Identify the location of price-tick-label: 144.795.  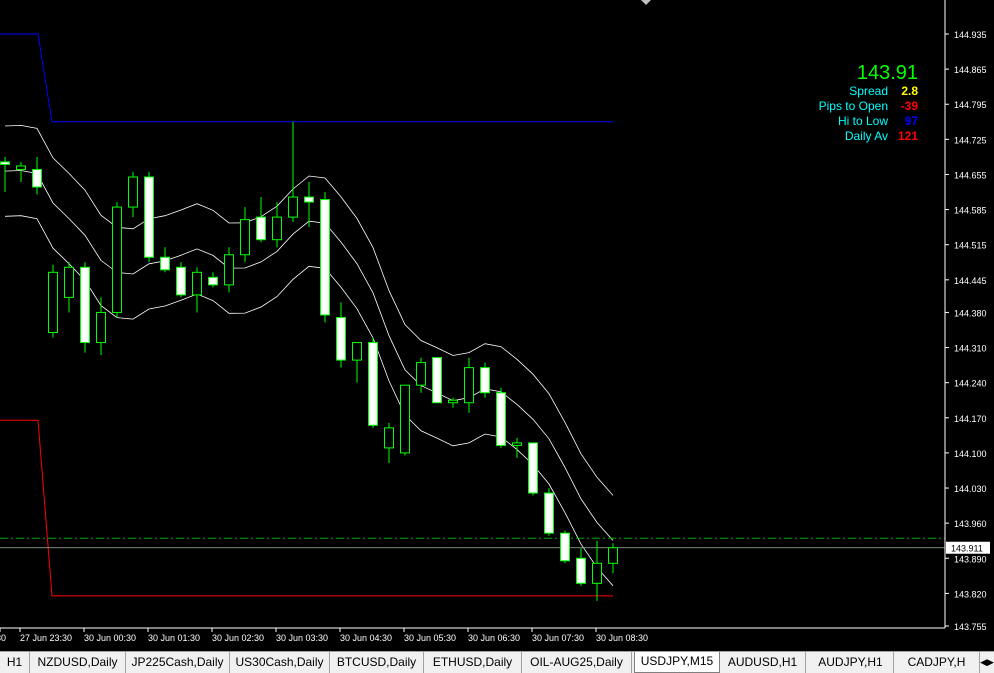
(970, 105).